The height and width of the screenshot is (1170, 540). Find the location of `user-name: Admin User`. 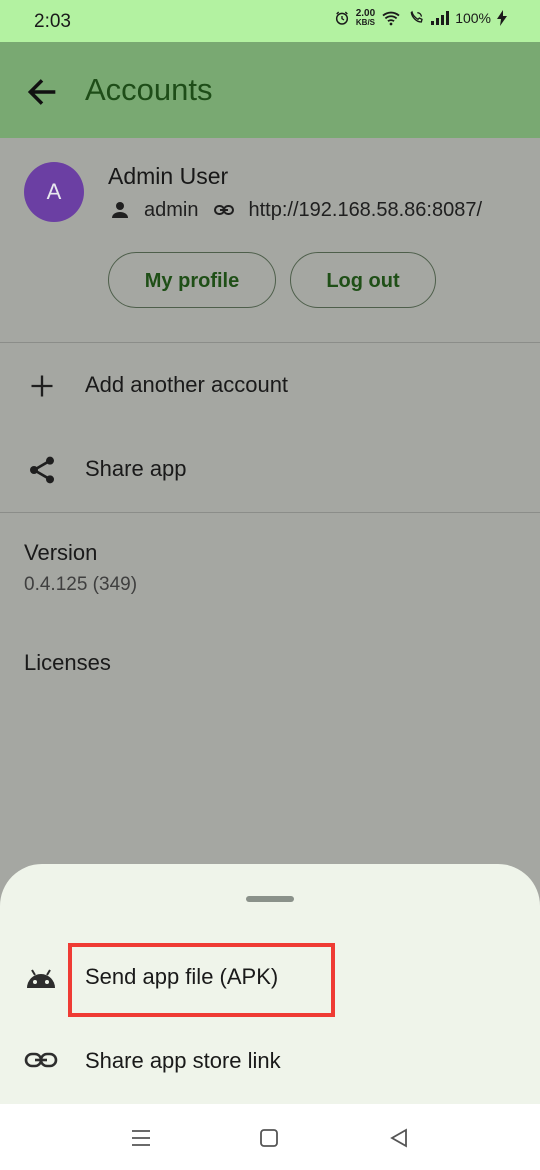

user-name: Admin User is located at coordinates (168, 176).